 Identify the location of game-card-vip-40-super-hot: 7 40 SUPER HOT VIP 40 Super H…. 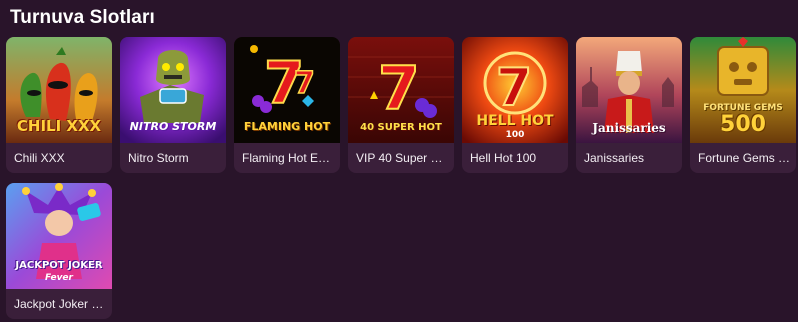
(401, 105).